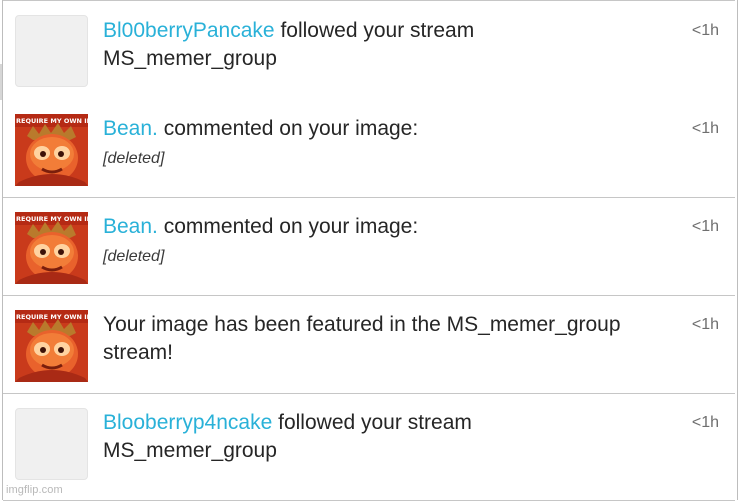  I want to click on username-link: Bl00berryPancake, so click(189, 30).